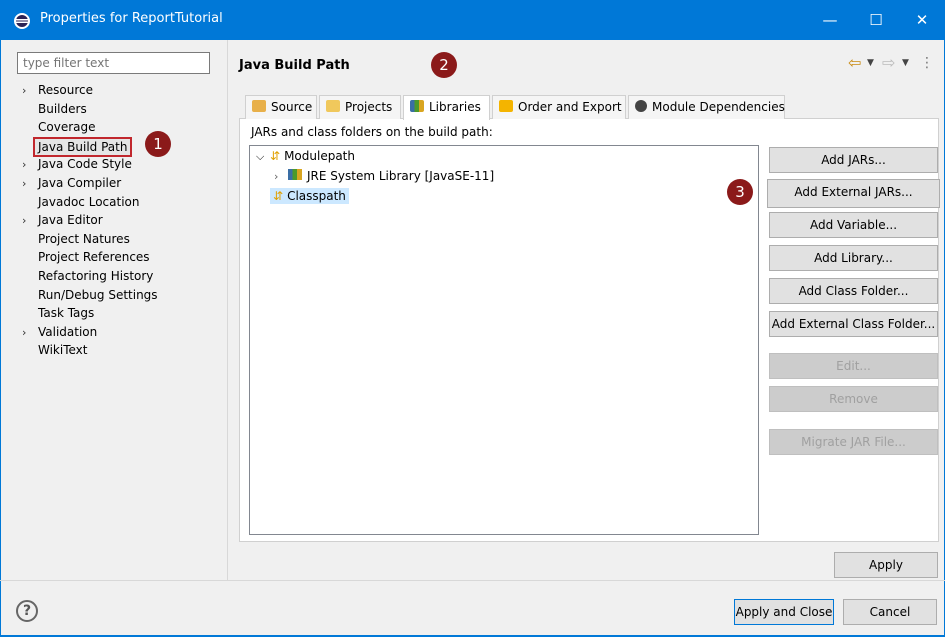 The height and width of the screenshot is (637, 945). Describe the element at coordinates (0, 318) in the screenshot. I see `window-border-left` at that location.